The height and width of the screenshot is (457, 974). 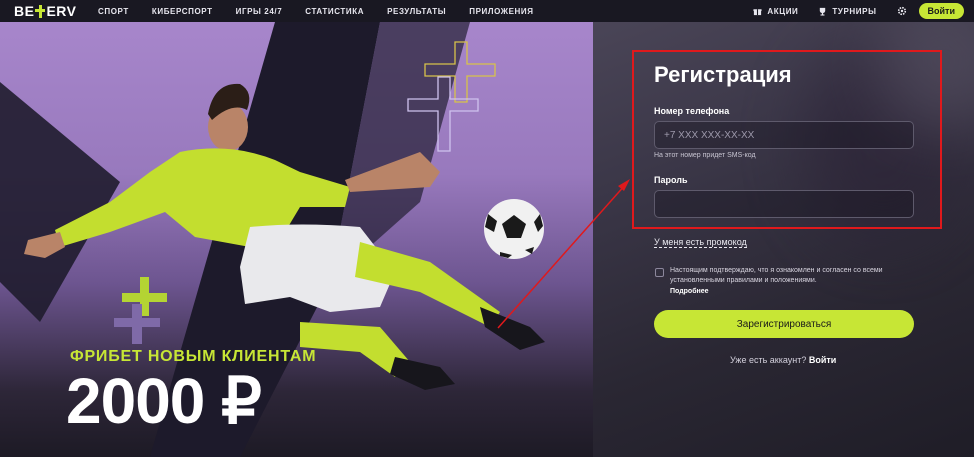 What do you see at coordinates (700, 242) in the screenshot?
I see `promo-code-link: У меня есть промокод` at bounding box center [700, 242].